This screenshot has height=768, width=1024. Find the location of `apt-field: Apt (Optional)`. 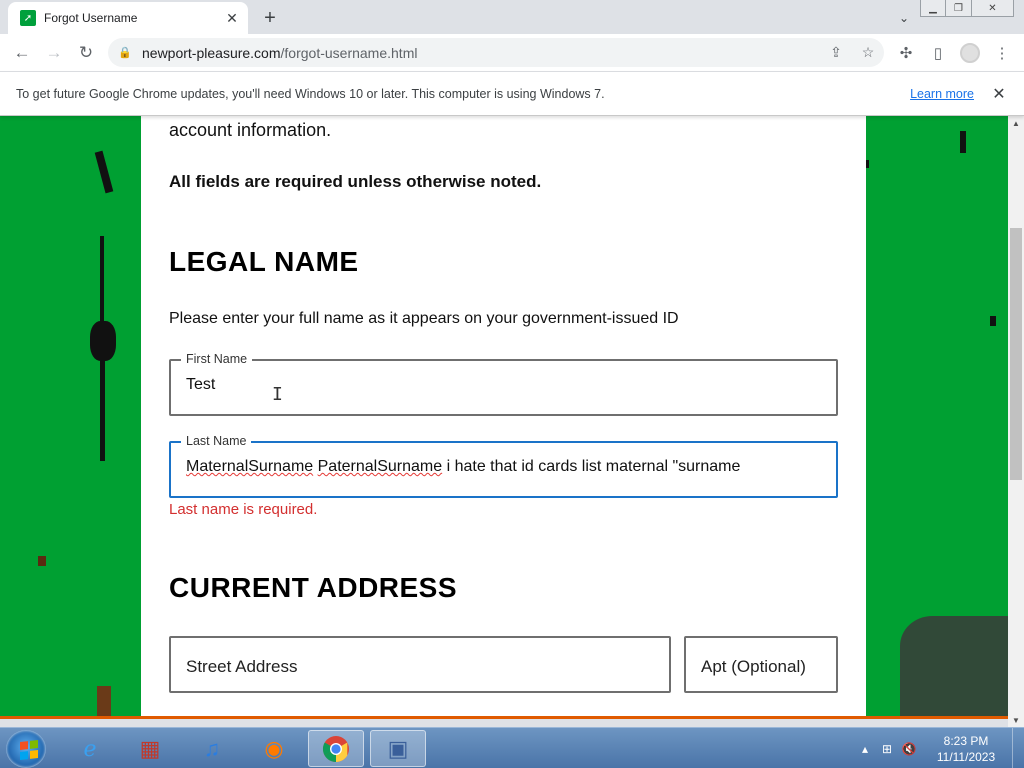

apt-field: Apt (Optional) is located at coordinates (761, 664).